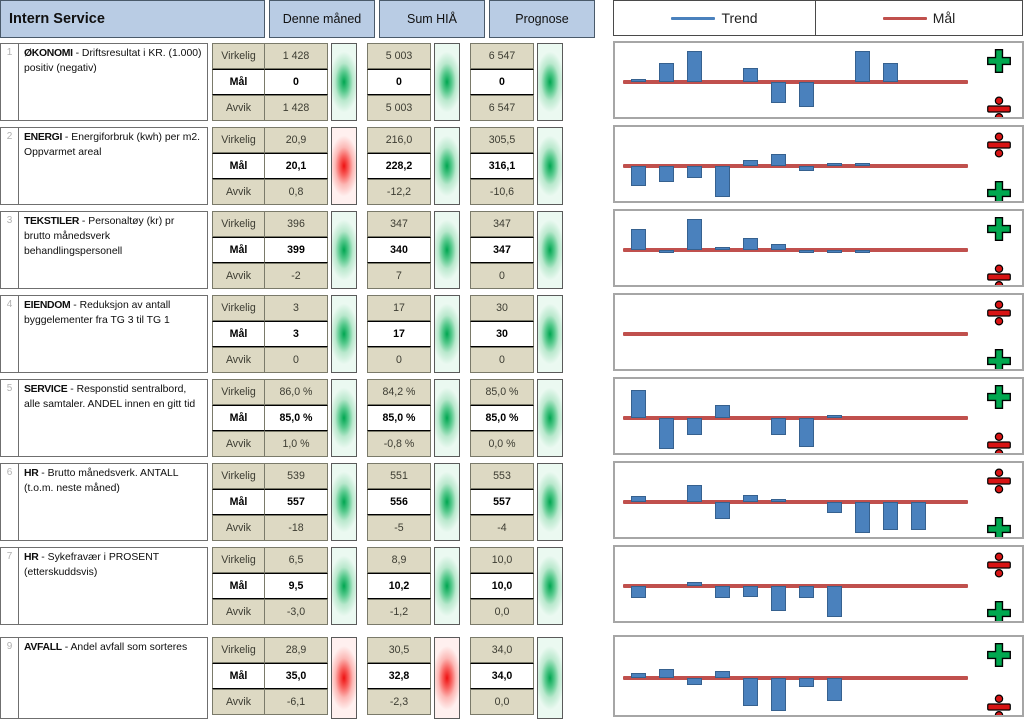 The width and height of the screenshot is (1024, 722). I want to click on value-month-deviation: 1 428, so click(296, 108).